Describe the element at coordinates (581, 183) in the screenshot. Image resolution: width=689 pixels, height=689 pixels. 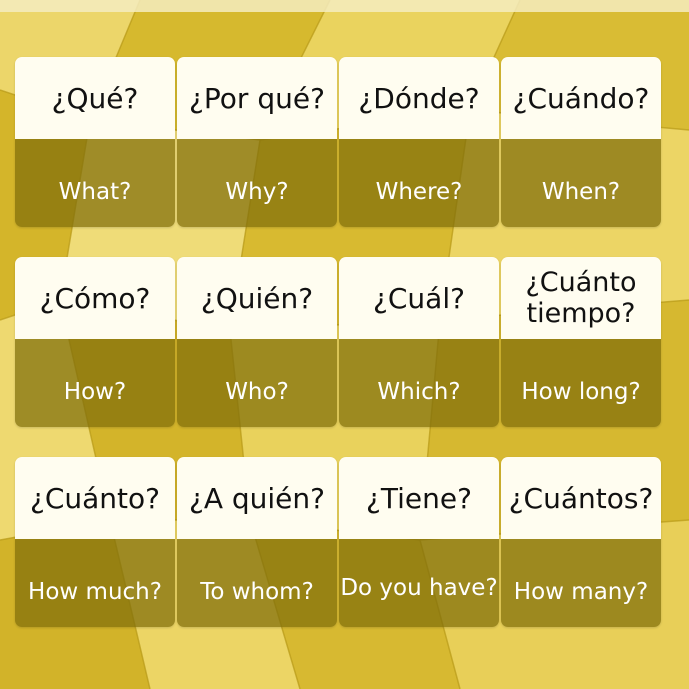
I see `english-translation: When?` at that location.